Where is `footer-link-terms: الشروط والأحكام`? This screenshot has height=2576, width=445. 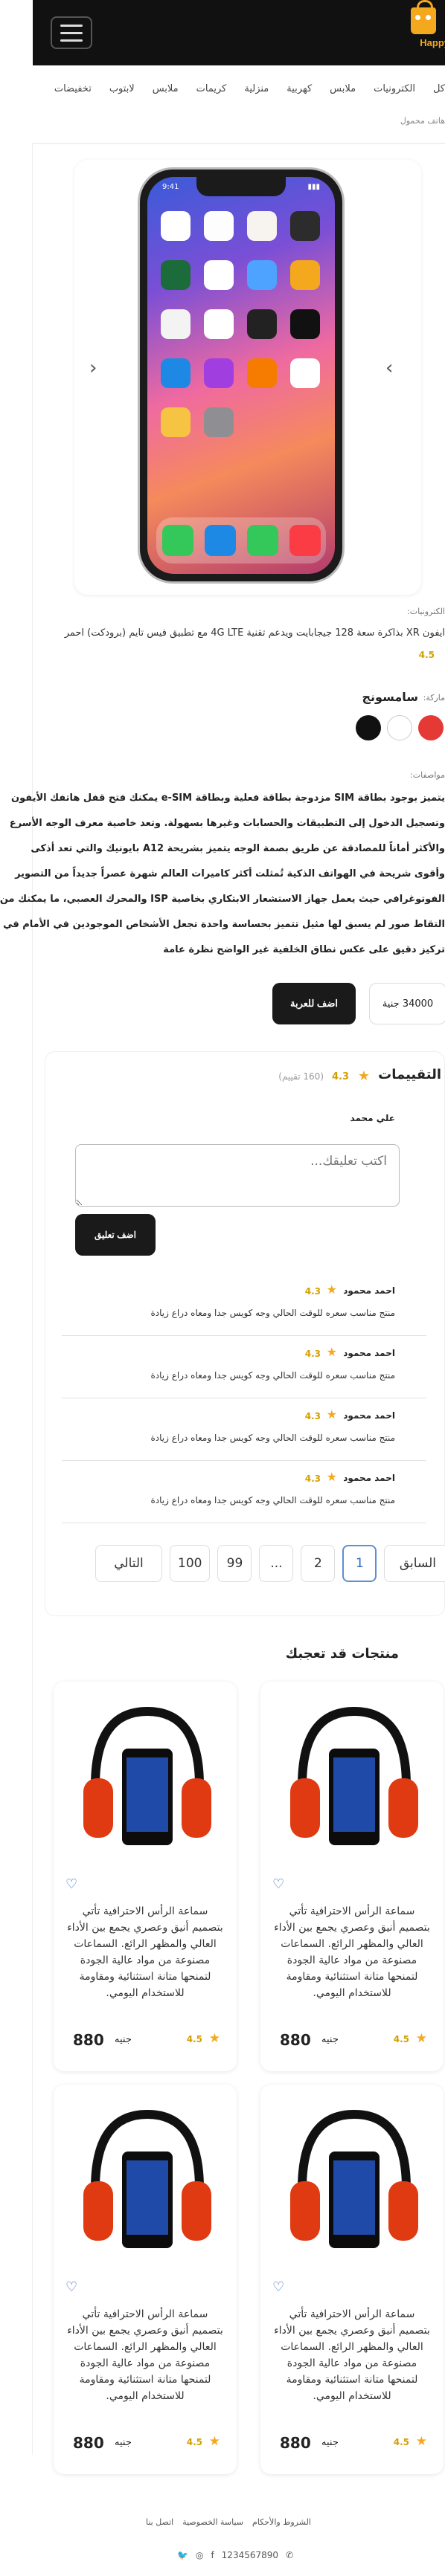 footer-link-terms: الشروط والأحكام is located at coordinates (281, 2522).